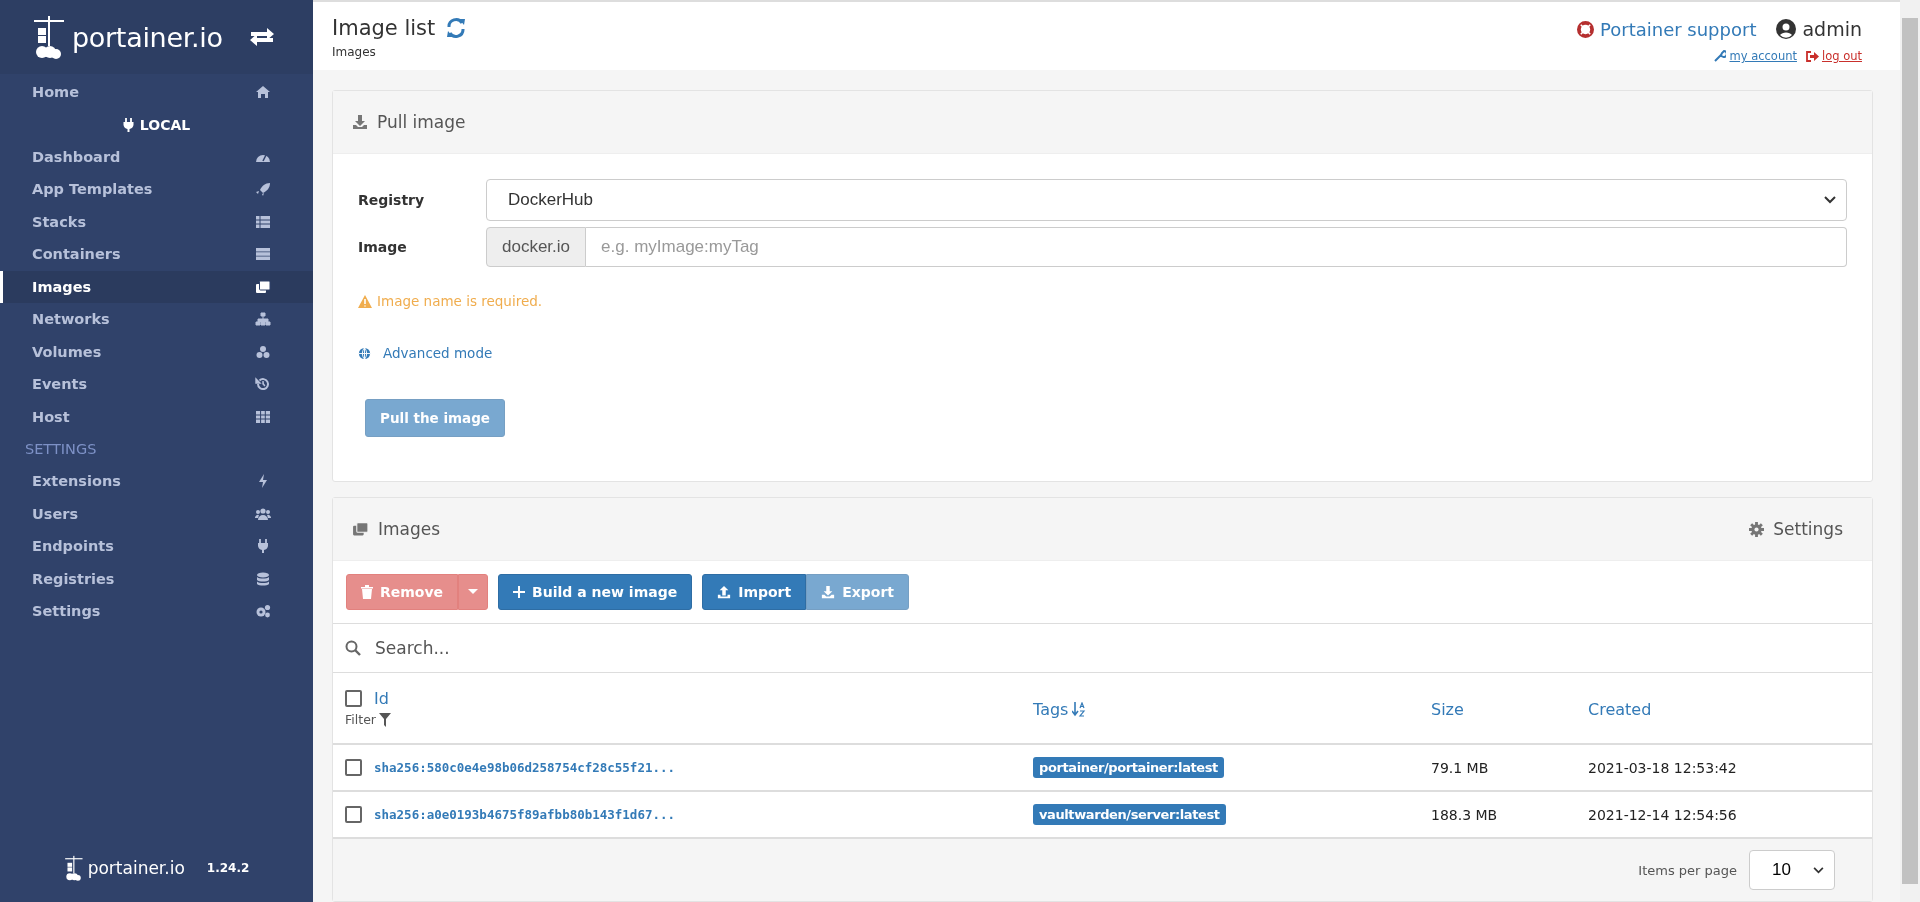 The height and width of the screenshot is (902, 1920). I want to click on users-icon, so click(263, 513).